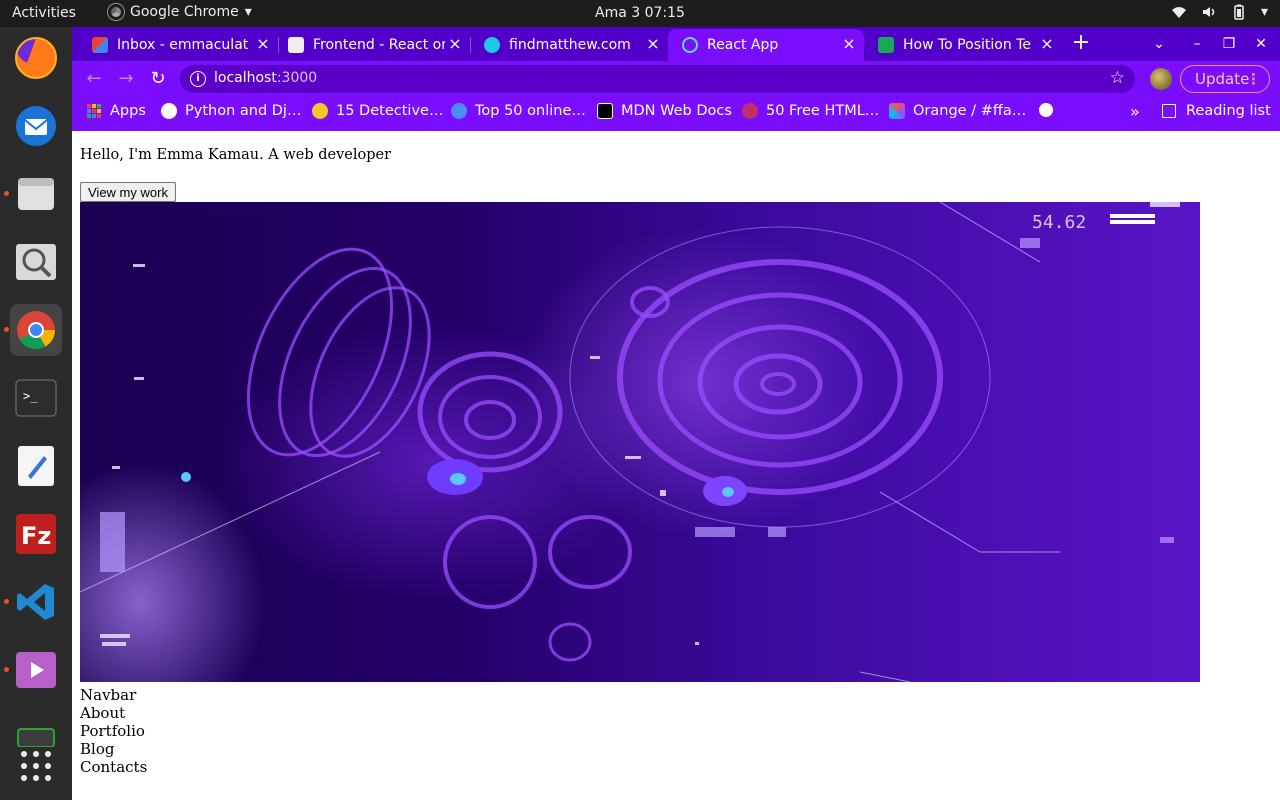 This screenshot has width=1280, height=800. I want to click on apps-grid-icon, so click(94, 111).